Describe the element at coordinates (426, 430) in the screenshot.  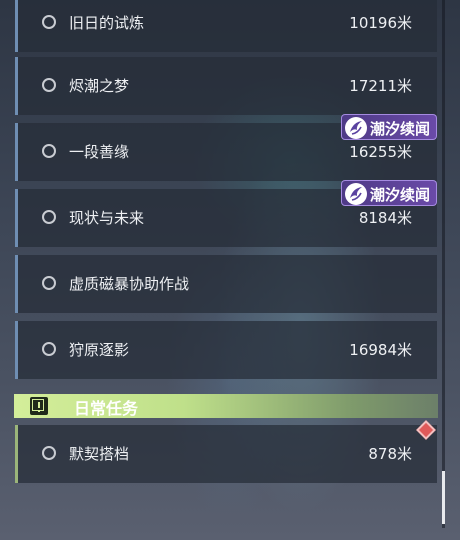
I see `red-diamond-icon` at that location.